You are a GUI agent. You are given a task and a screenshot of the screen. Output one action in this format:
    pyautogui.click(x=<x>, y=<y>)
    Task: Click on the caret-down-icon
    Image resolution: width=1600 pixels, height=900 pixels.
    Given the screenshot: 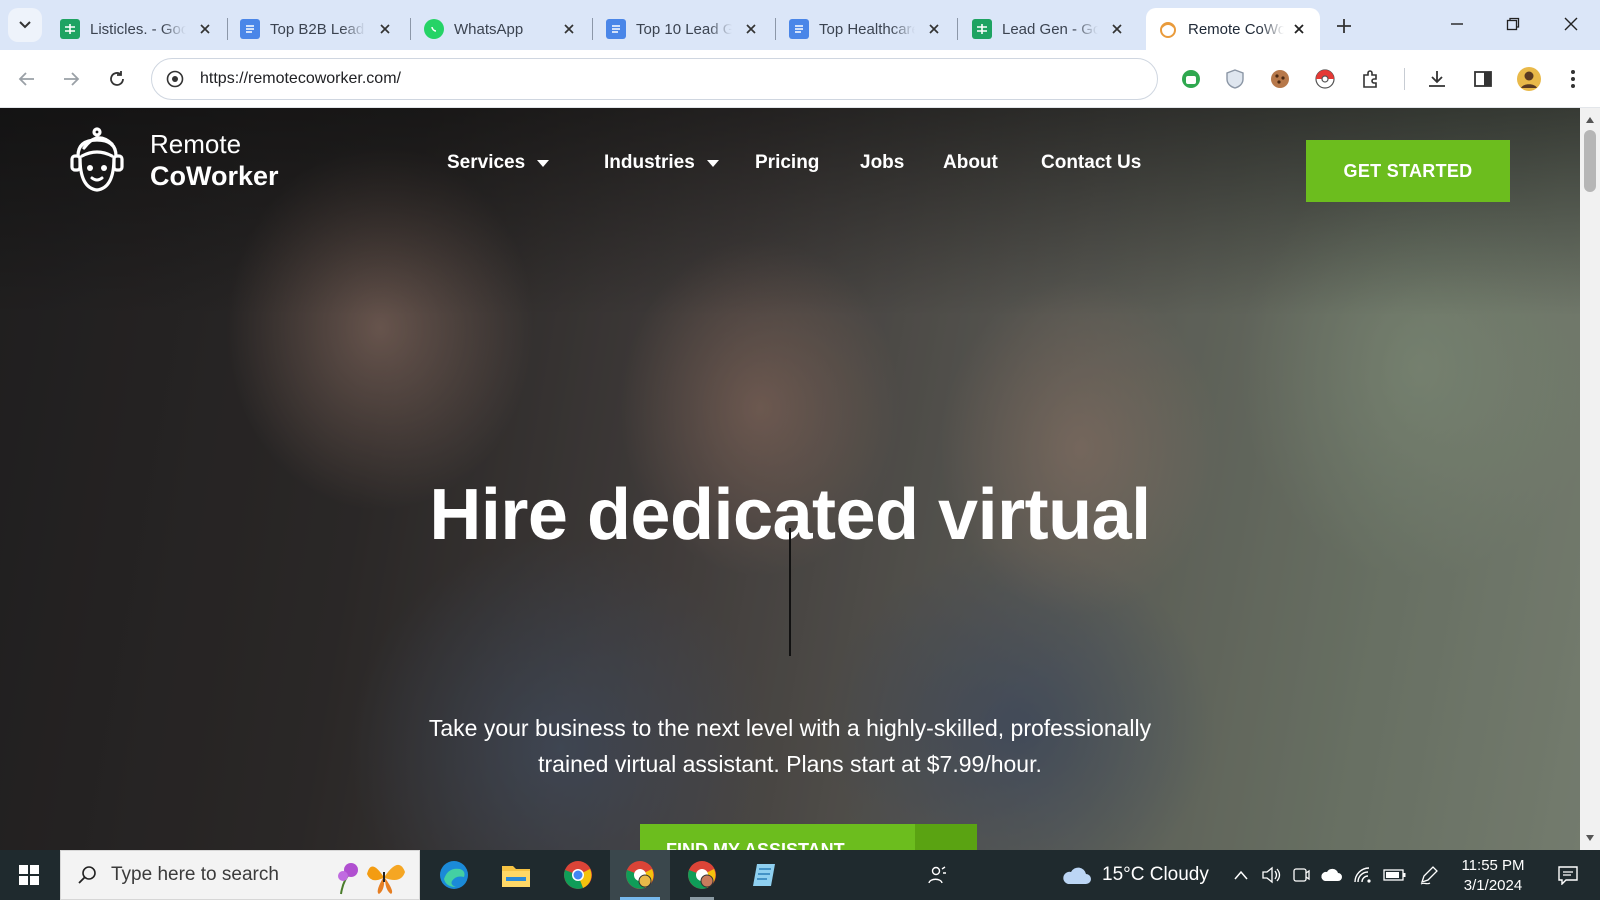 What is the action you would take?
    pyautogui.click(x=712, y=163)
    